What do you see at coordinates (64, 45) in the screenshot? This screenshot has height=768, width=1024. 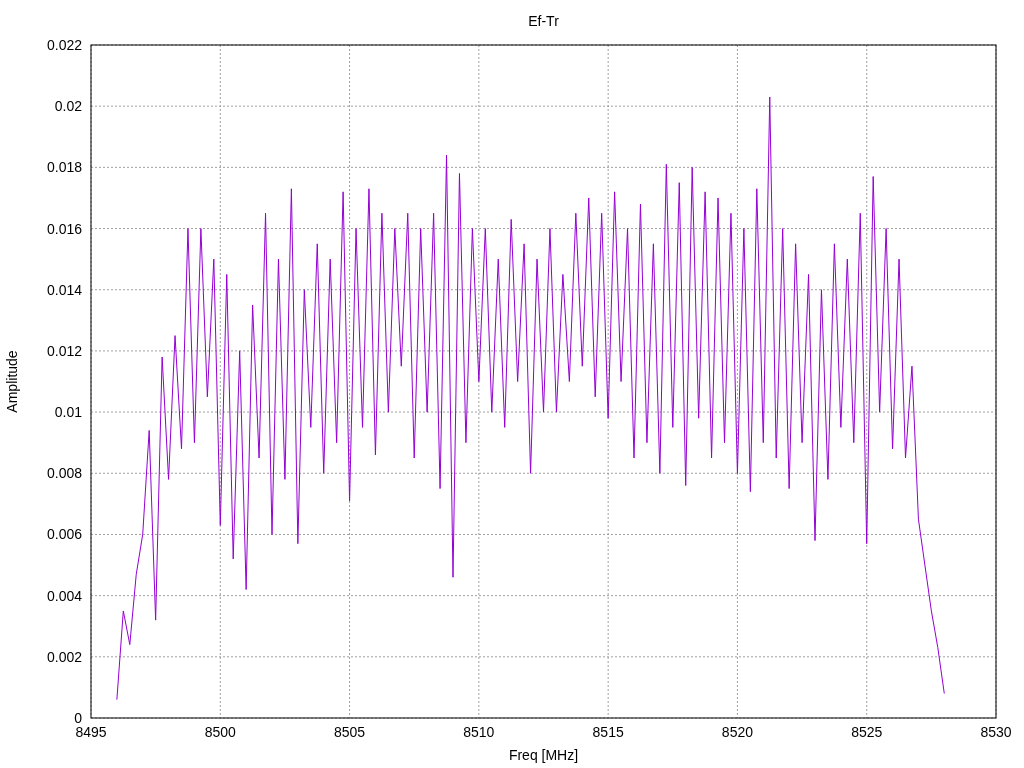 I see `y-tick-label: 0.022` at bounding box center [64, 45].